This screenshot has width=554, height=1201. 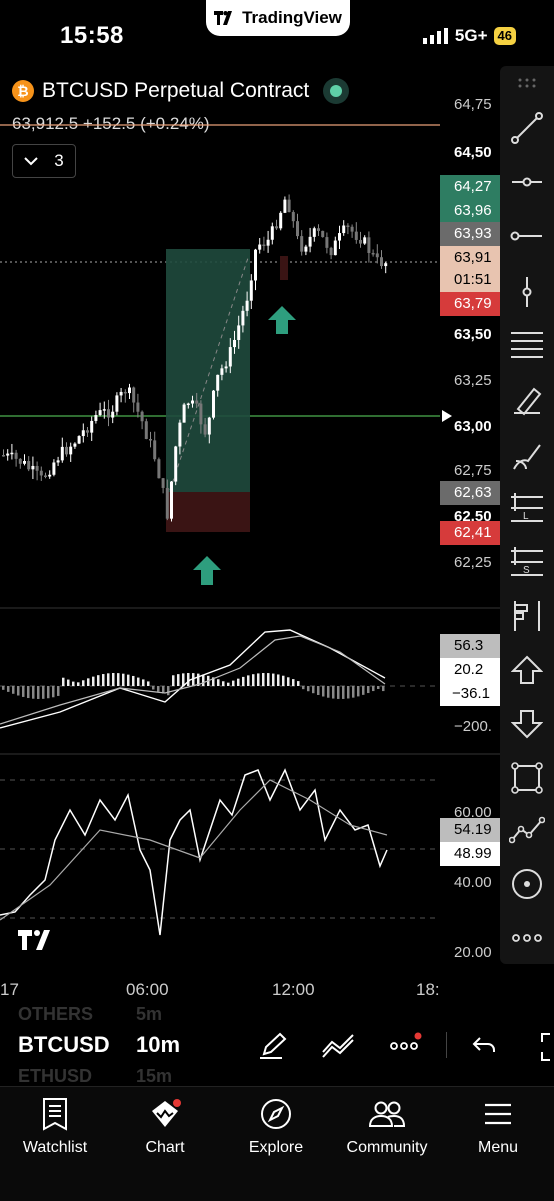 What do you see at coordinates (447, 416) in the screenshot?
I see `level-marker` at bounding box center [447, 416].